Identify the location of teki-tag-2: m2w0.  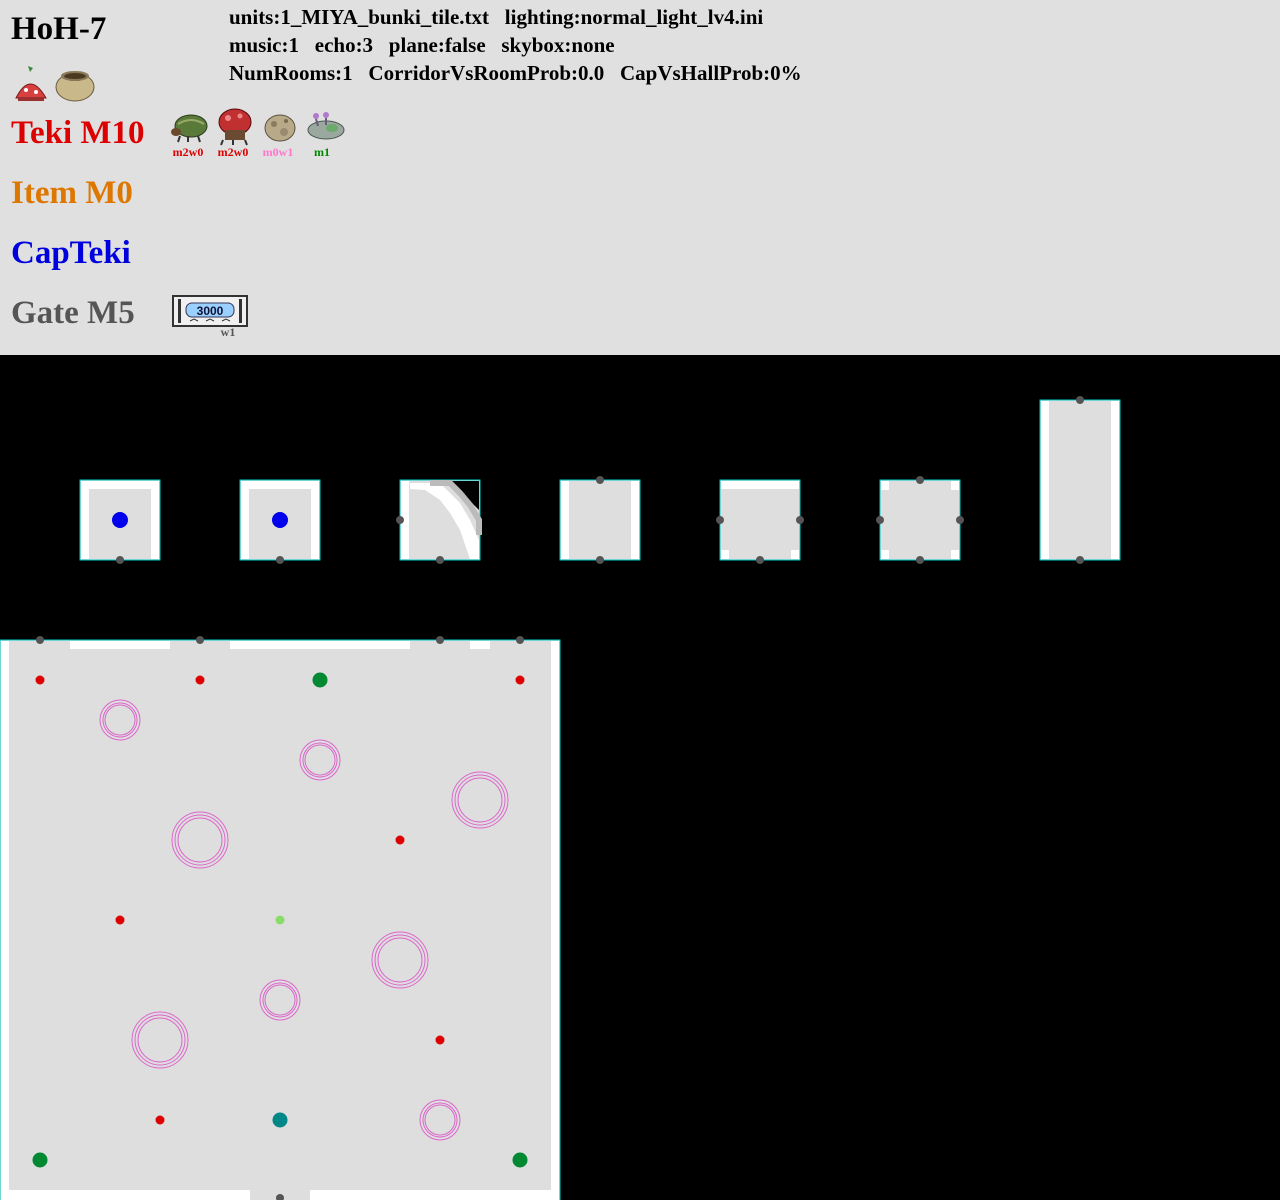
(233, 152).